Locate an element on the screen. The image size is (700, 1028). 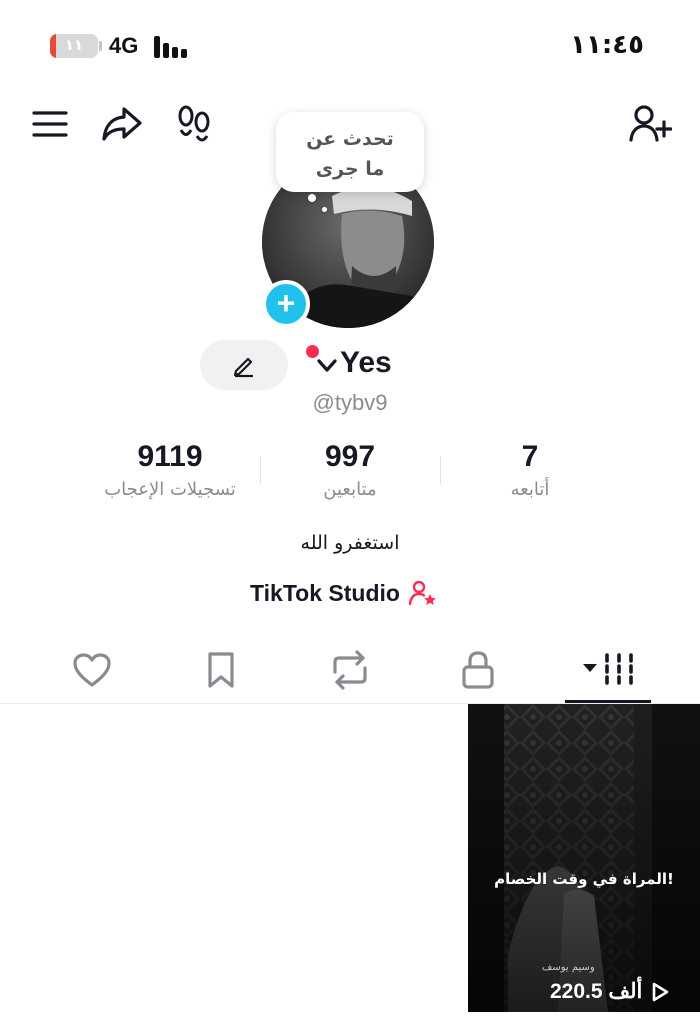
tab-videos is located at coordinates (609, 670).